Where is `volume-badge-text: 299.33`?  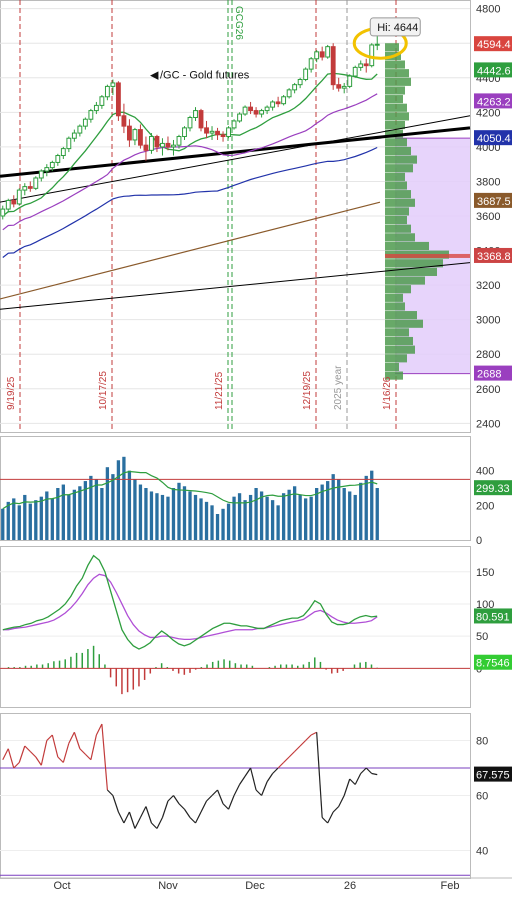 volume-badge-text: 299.33 is located at coordinates (493, 489).